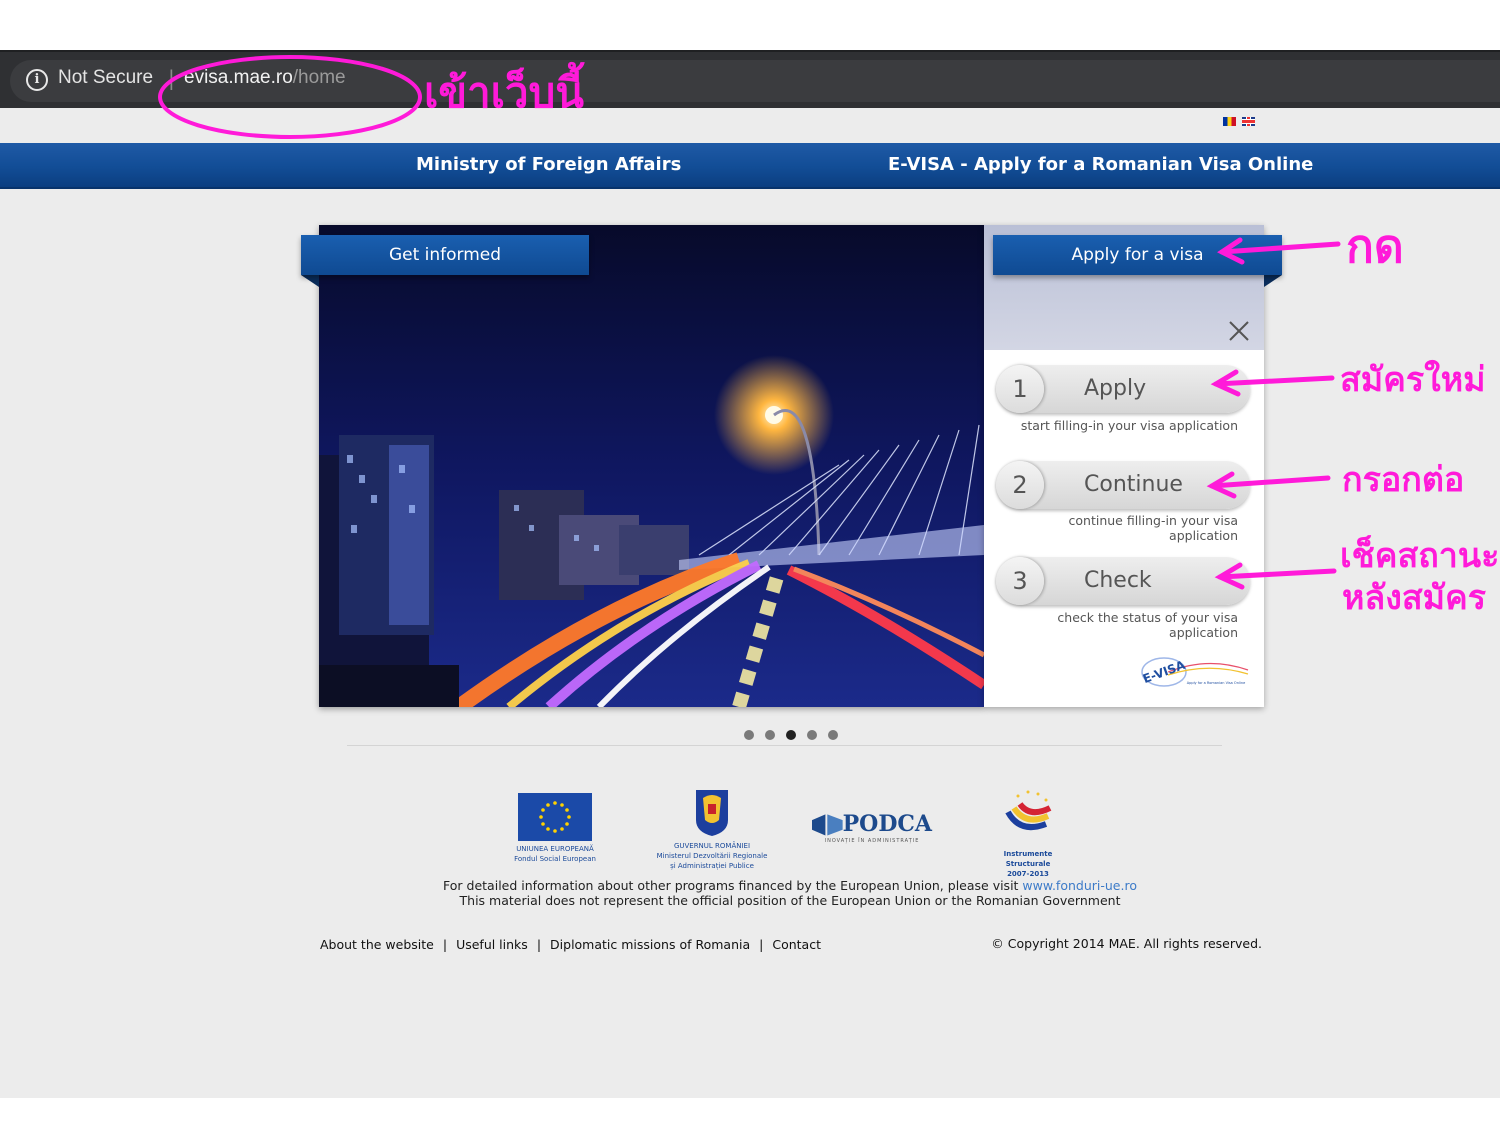 The width and height of the screenshot is (1500, 1124). I want to click on url-circle-annotation, so click(290, 97).